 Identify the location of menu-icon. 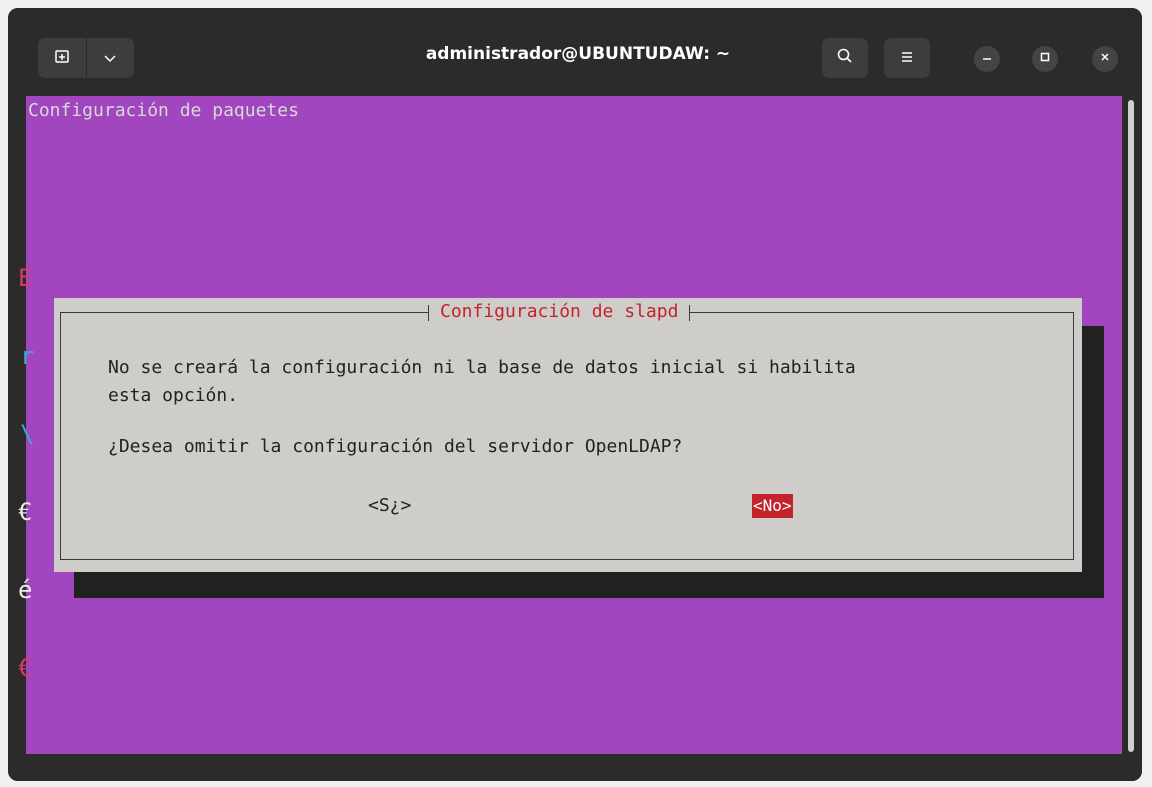
(907, 58).